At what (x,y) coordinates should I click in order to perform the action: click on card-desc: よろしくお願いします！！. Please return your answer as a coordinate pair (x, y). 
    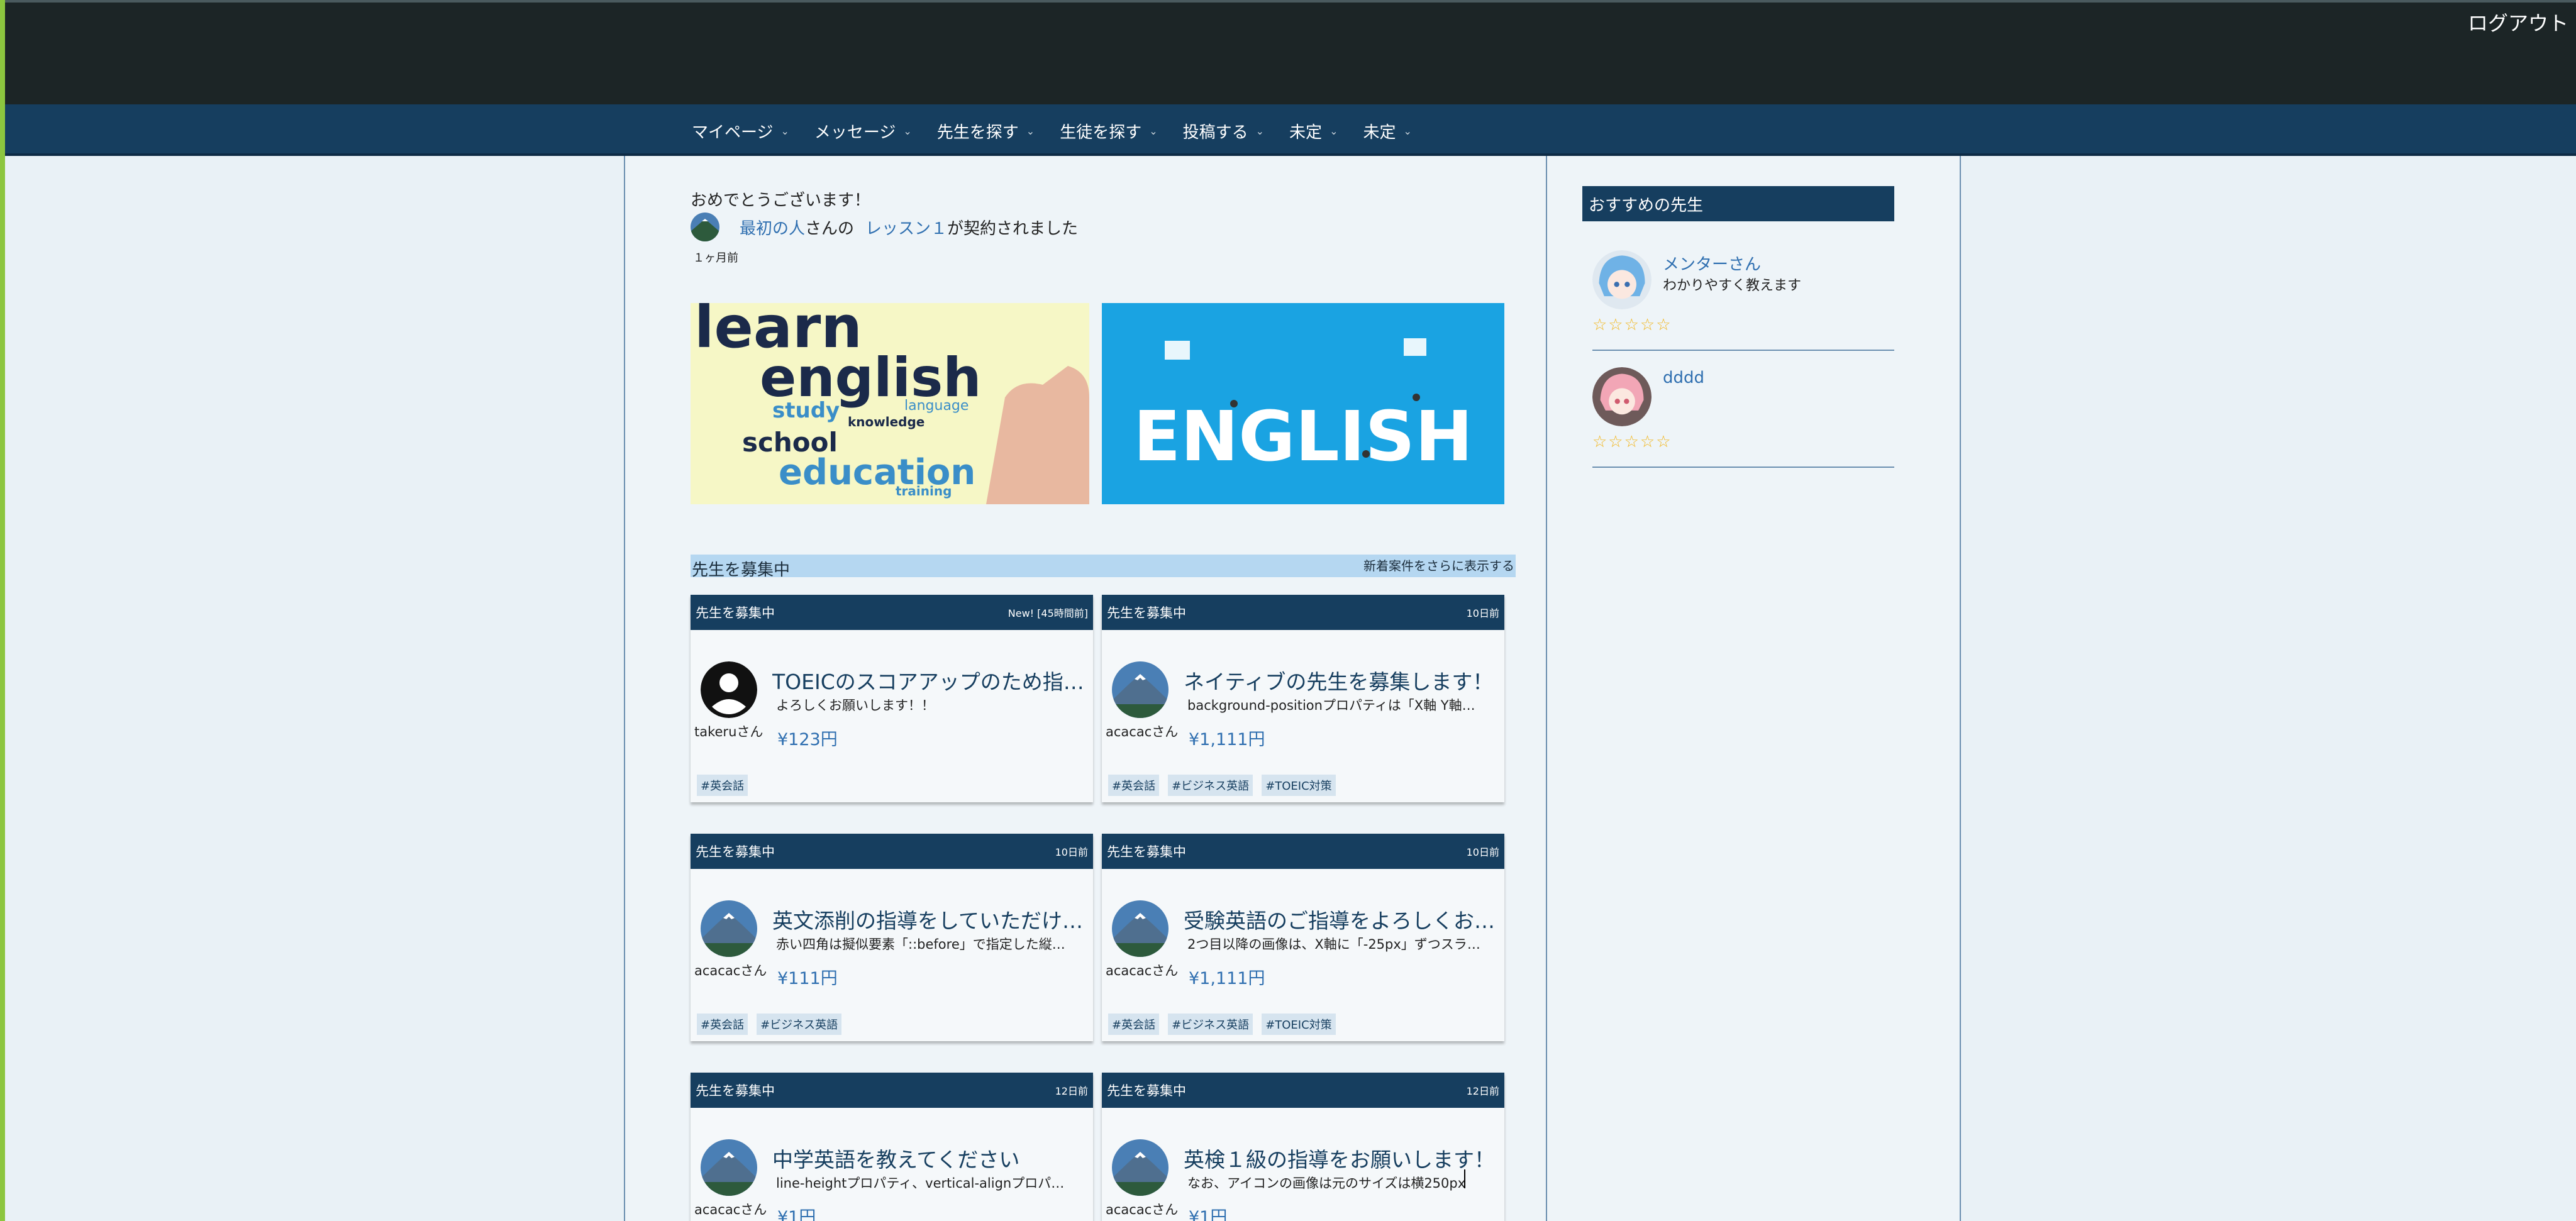
    Looking at the image, I should click on (855, 705).